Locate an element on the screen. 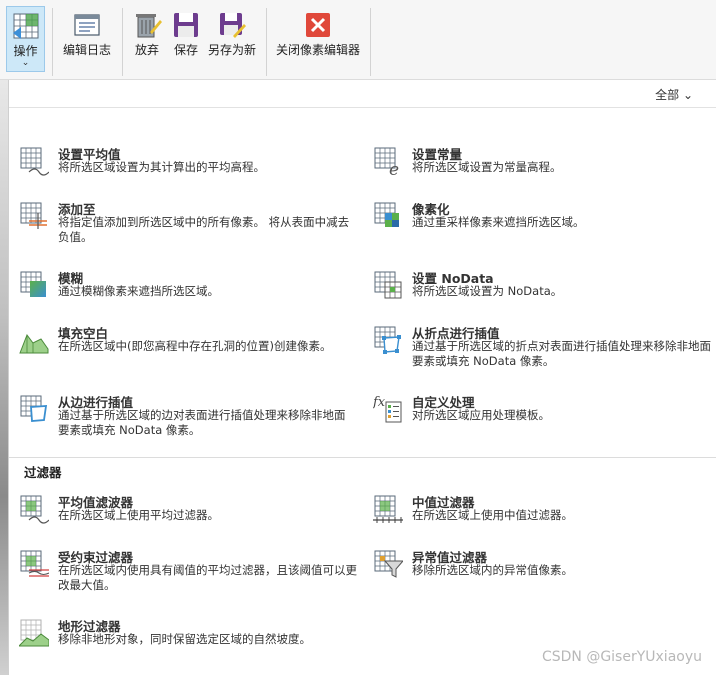 This screenshot has width=716, height=675. item-description: 移除所选区域内的异常值像素。 is located at coordinates (492, 570).